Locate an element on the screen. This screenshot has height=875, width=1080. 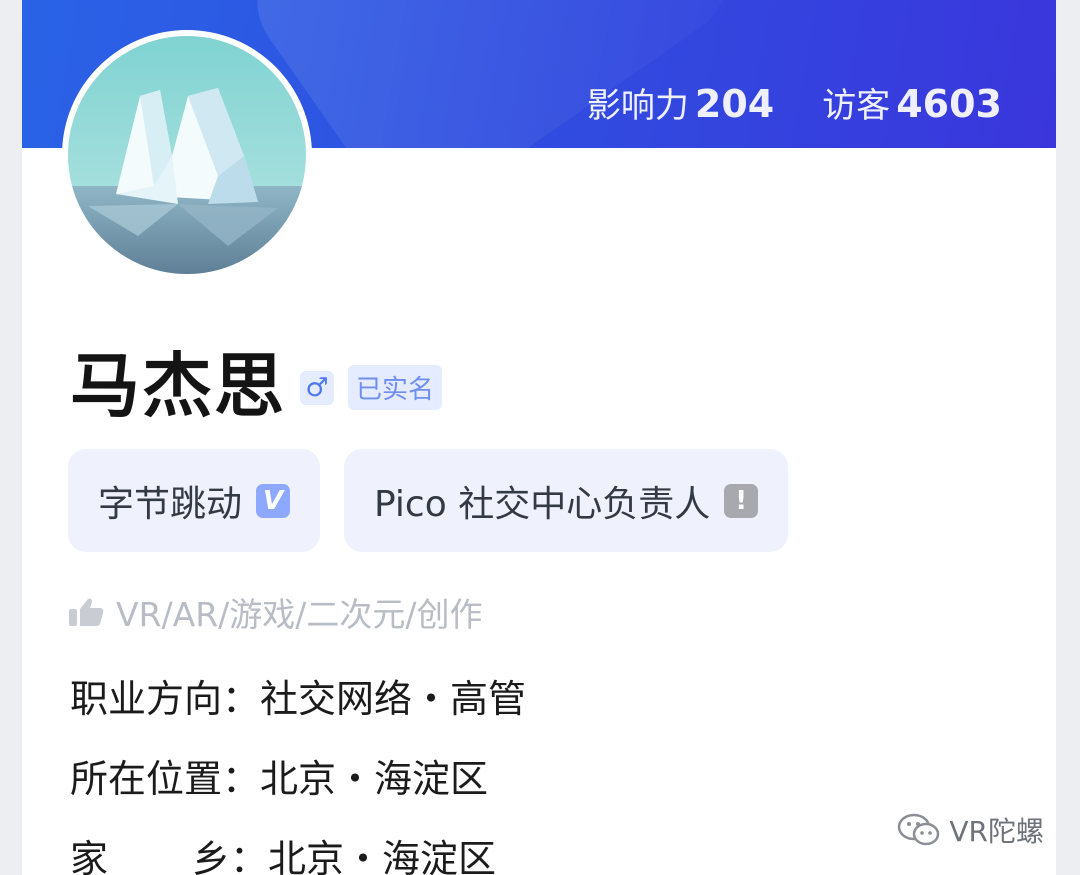
info-hometown: 家 乡：北京・海淀区 is located at coordinates (283, 851).